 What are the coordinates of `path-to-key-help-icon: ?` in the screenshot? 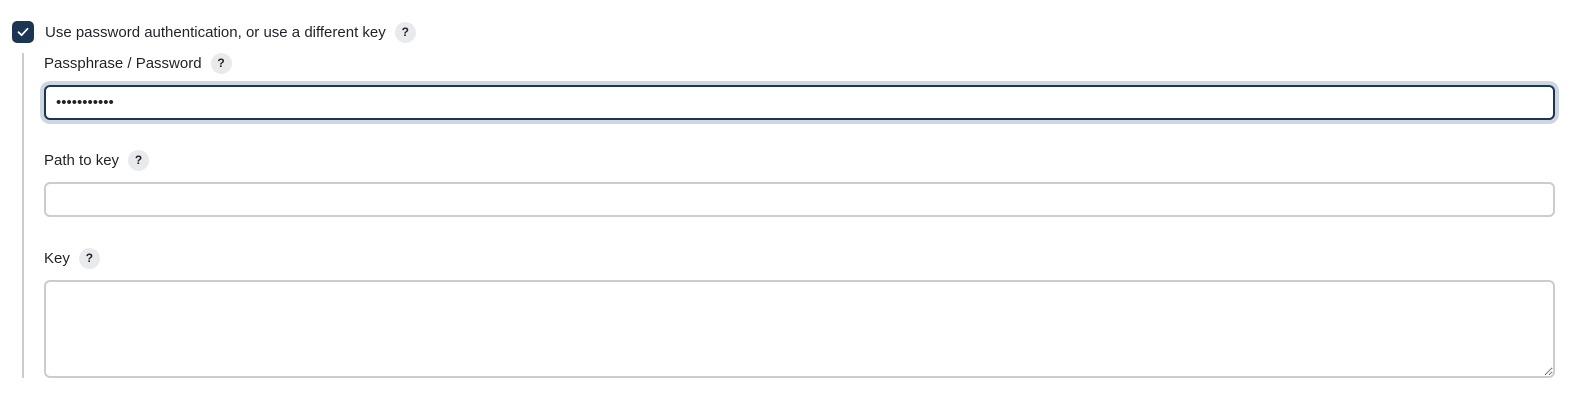 It's located at (139, 160).